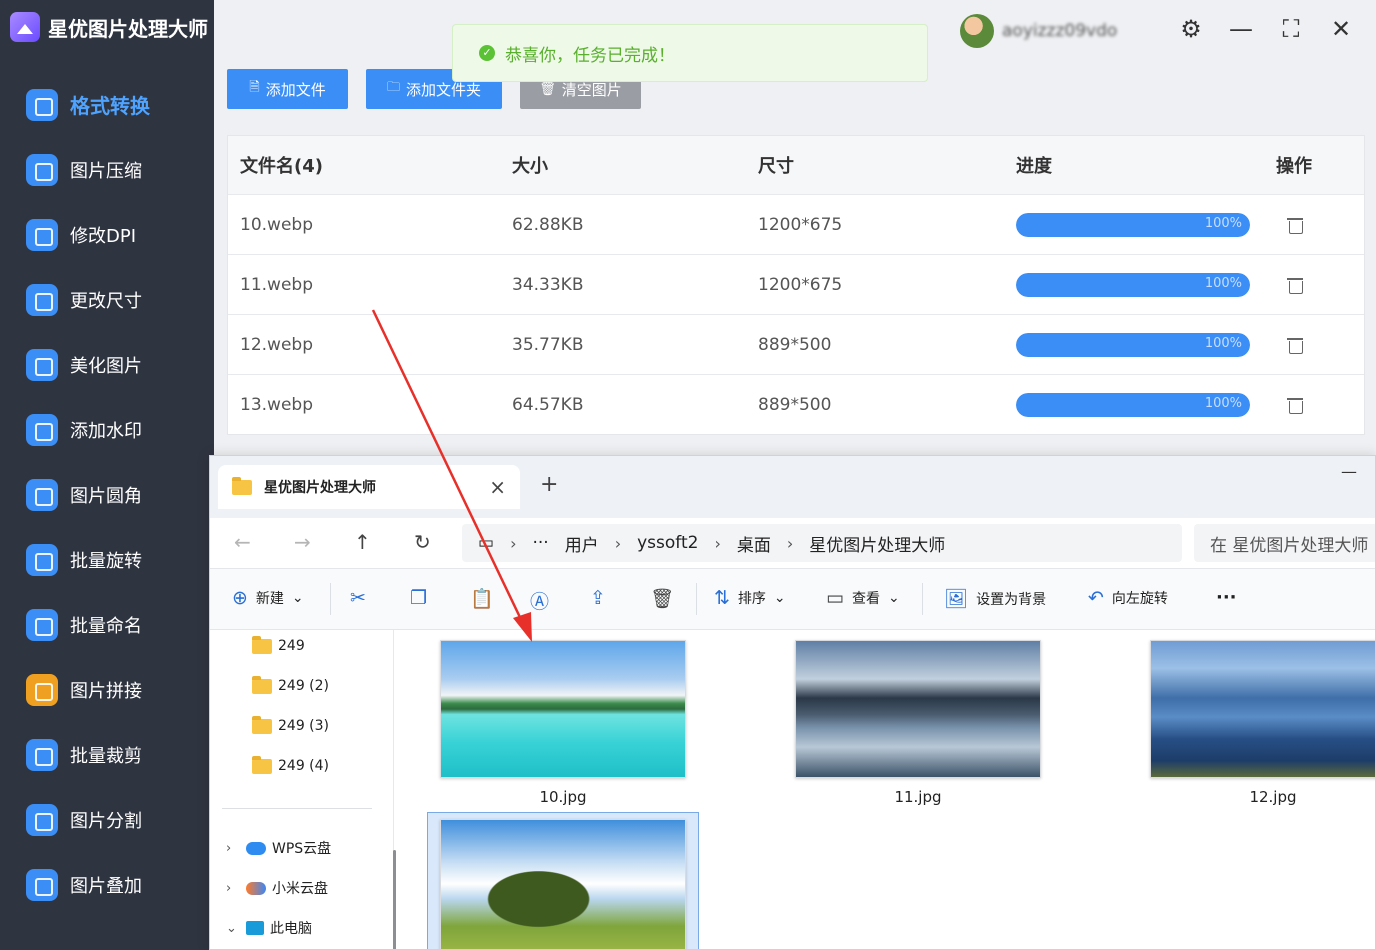  I want to click on refresh-icon: ↻, so click(422, 542).